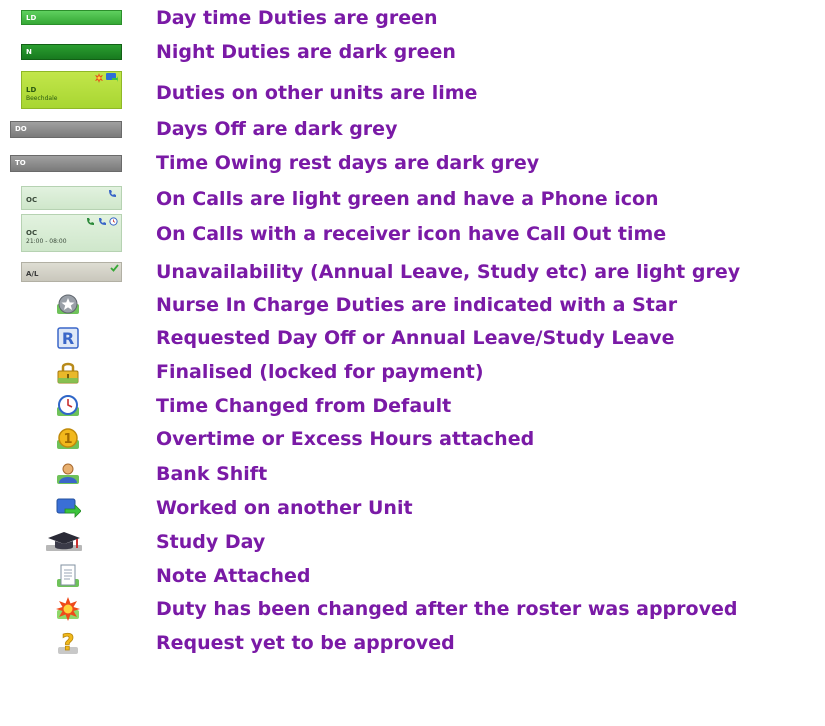 The width and height of the screenshot is (825, 726). What do you see at coordinates (320, 372) in the screenshot?
I see `legend-label: Finalised (locked for payment)` at bounding box center [320, 372].